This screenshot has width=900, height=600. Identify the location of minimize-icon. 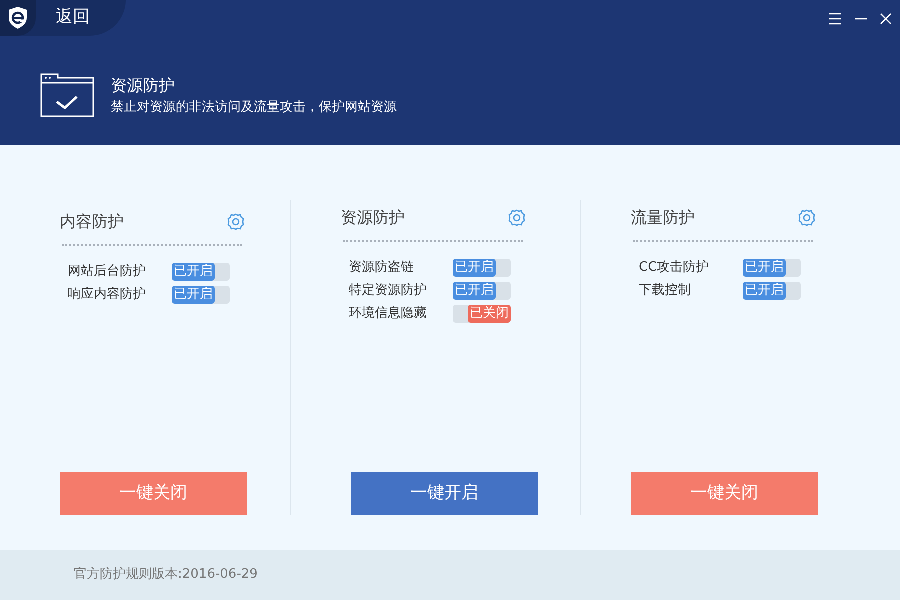
(861, 19).